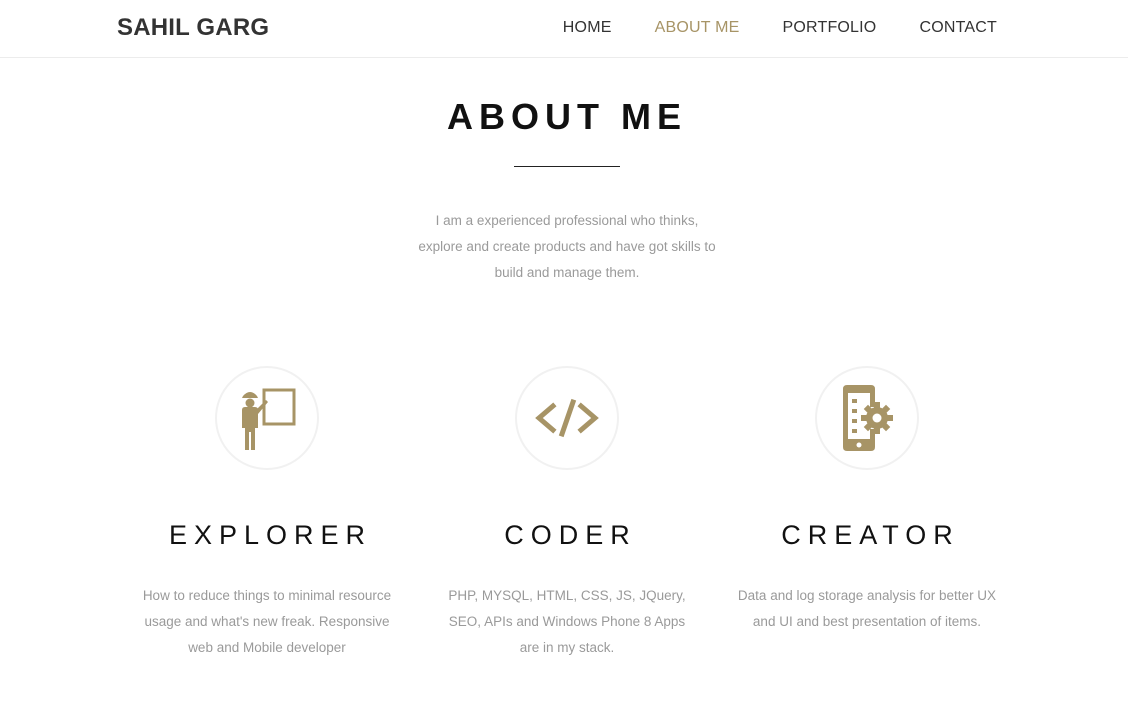 The height and width of the screenshot is (704, 1128). What do you see at coordinates (587, 28) in the screenshot?
I see `nav-item-home: HOME` at bounding box center [587, 28].